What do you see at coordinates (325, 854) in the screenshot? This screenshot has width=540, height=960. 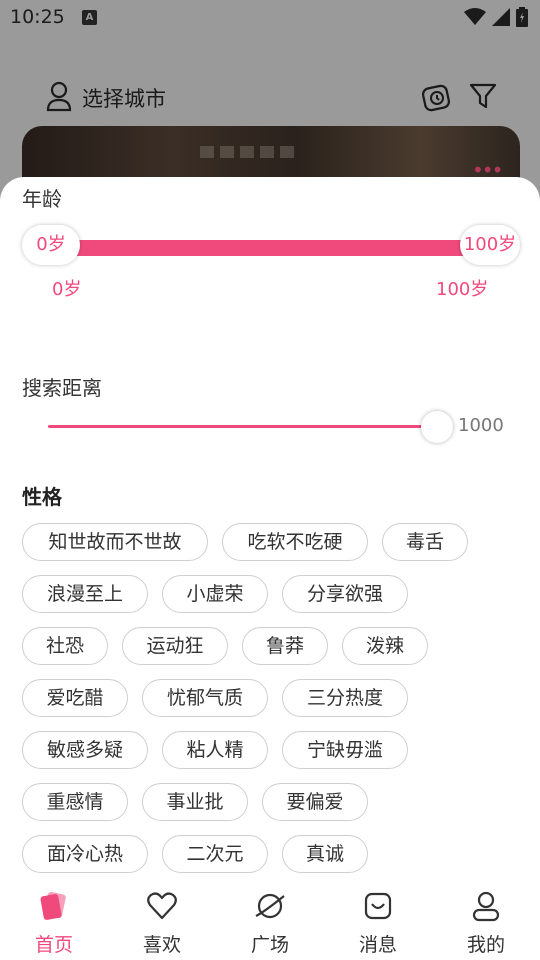 I see `personality-tag: 真诚` at bounding box center [325, 854].